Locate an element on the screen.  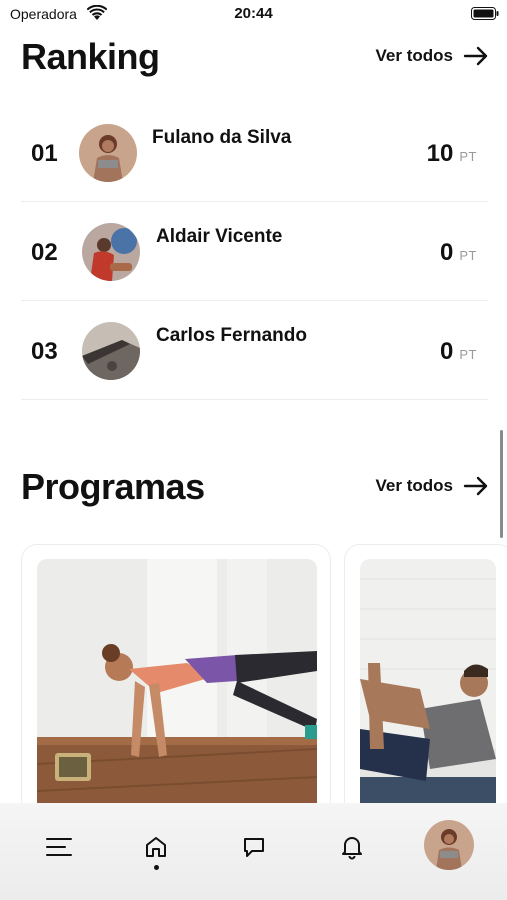
score-value: 10 is located at coordinates (440, 153).